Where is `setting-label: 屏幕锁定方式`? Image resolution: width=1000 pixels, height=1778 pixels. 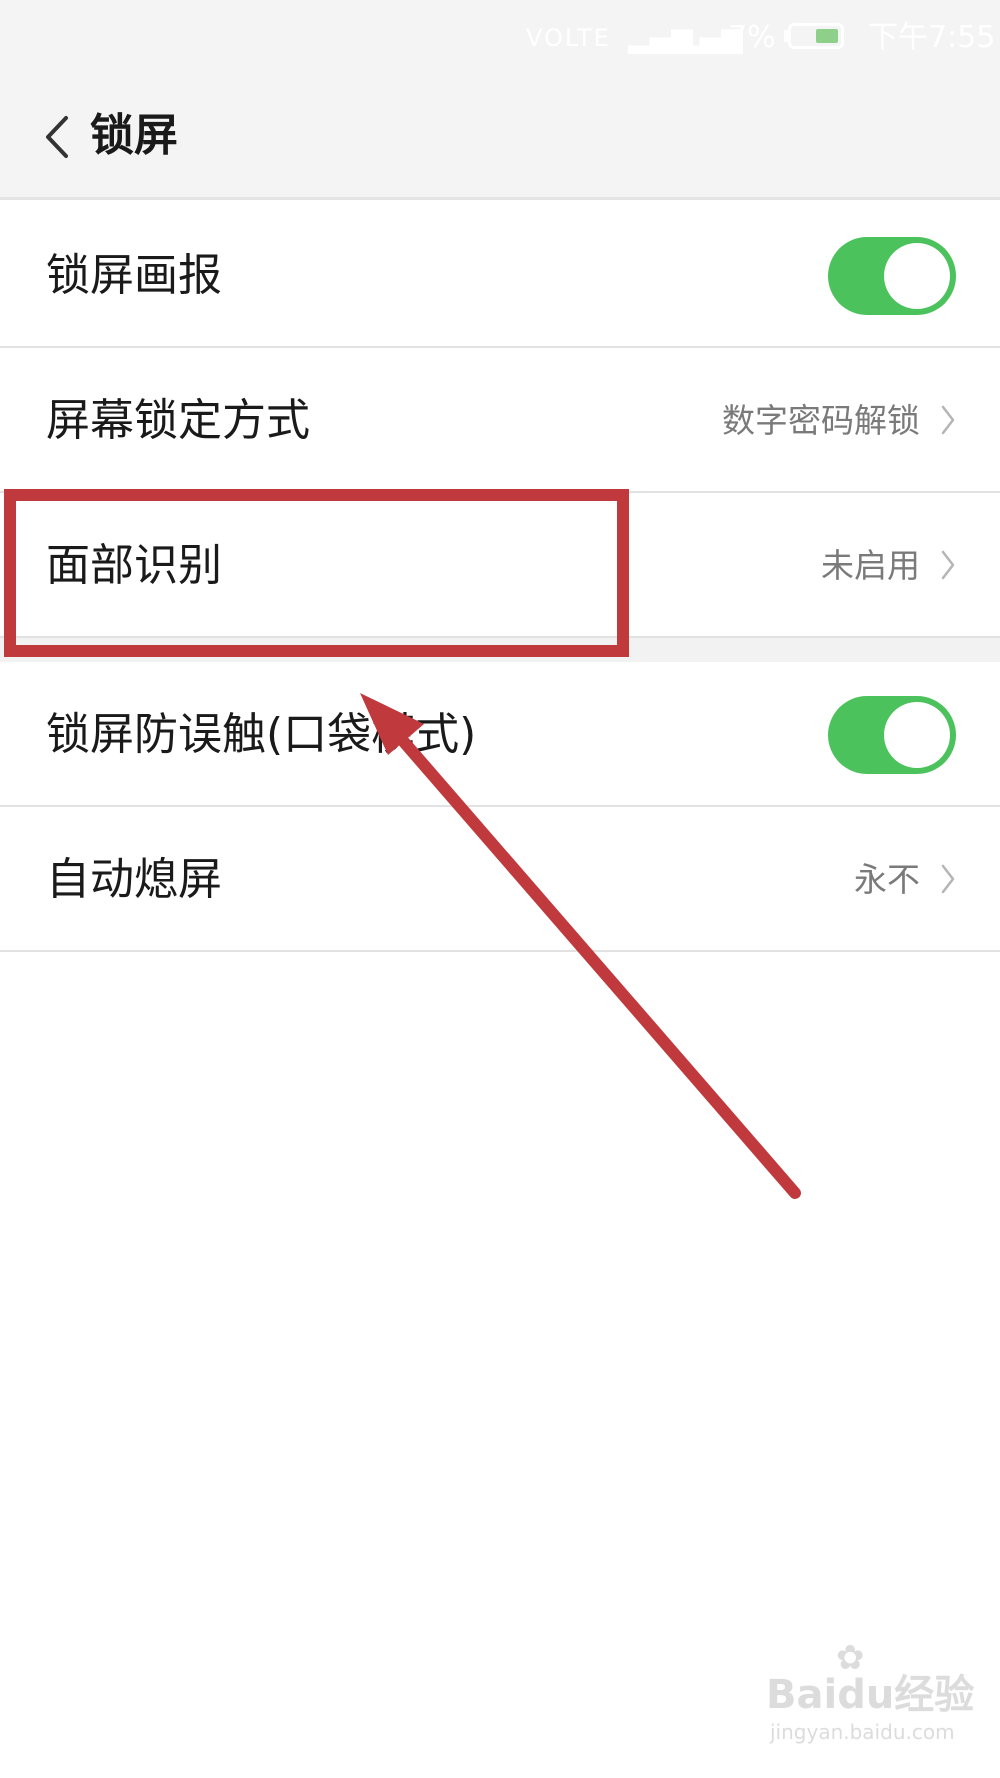
setting-label: 屏幕锁定方式 is located at coordinates (178, 420).